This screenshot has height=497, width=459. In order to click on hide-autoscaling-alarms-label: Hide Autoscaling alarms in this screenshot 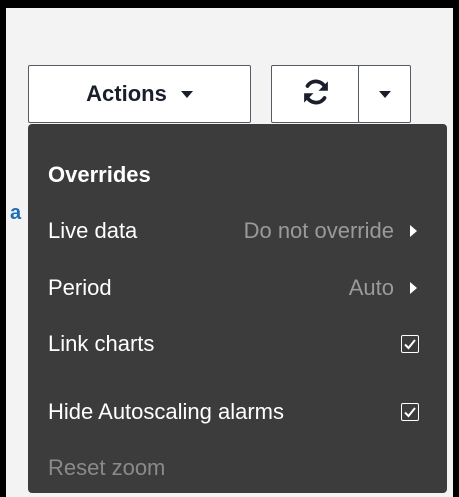, I will do `click(166, 411)`.